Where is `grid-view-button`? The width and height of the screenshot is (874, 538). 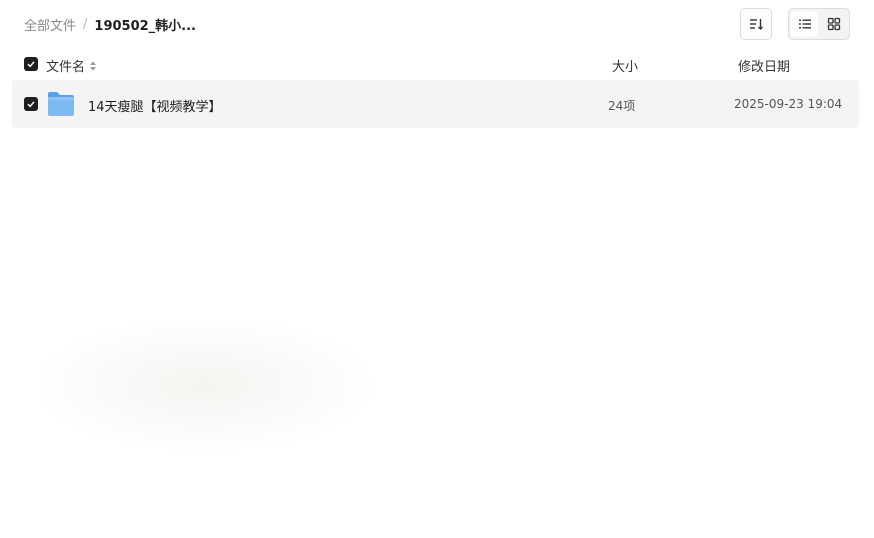
grid-view-button is located at coordinates (833, 24).